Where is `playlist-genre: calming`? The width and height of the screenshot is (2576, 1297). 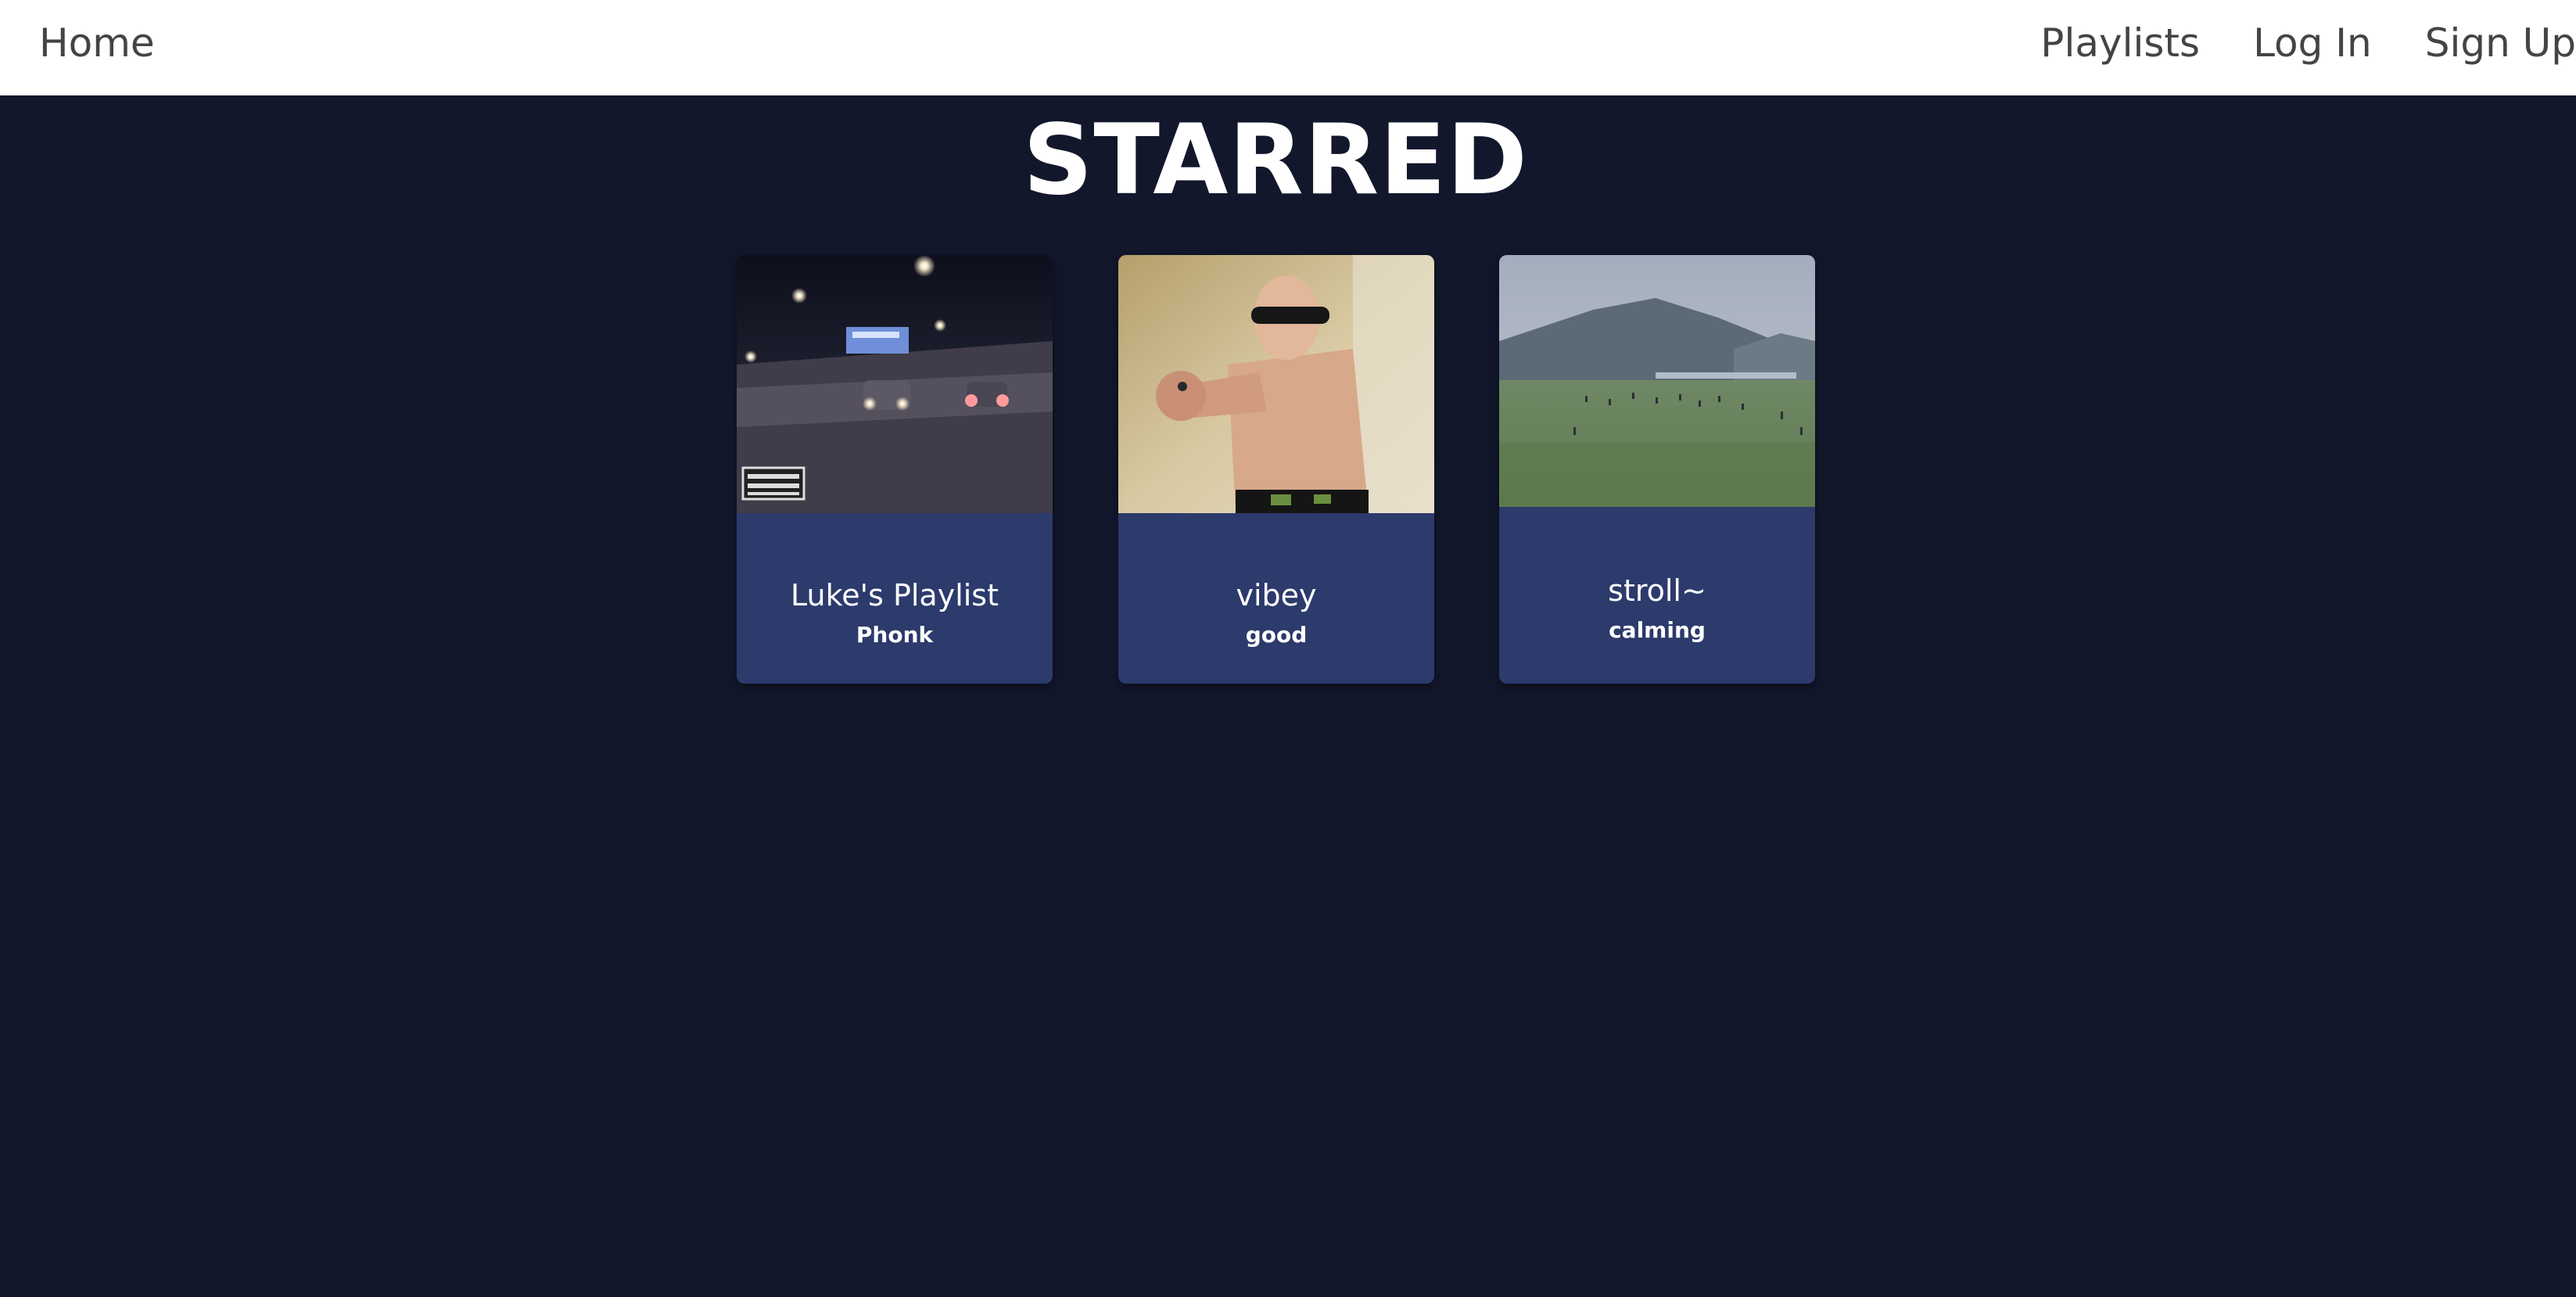 playlist-genre: calming is located at coordinates (1657, 630).